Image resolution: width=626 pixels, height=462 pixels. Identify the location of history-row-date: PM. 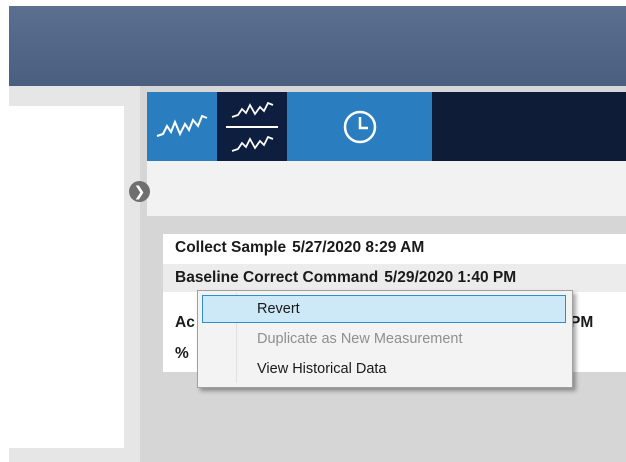
(582, 322).